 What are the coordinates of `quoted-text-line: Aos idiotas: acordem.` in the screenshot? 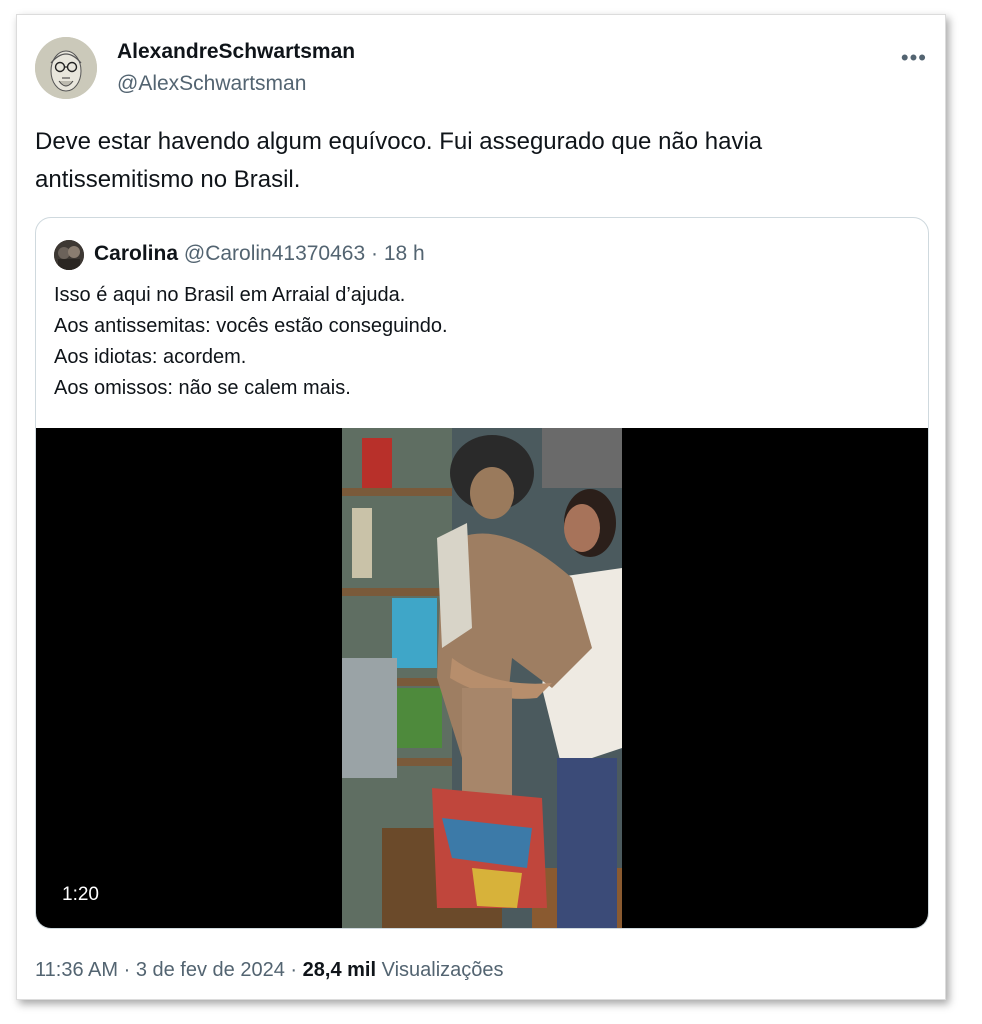 It's located at (150, 357).